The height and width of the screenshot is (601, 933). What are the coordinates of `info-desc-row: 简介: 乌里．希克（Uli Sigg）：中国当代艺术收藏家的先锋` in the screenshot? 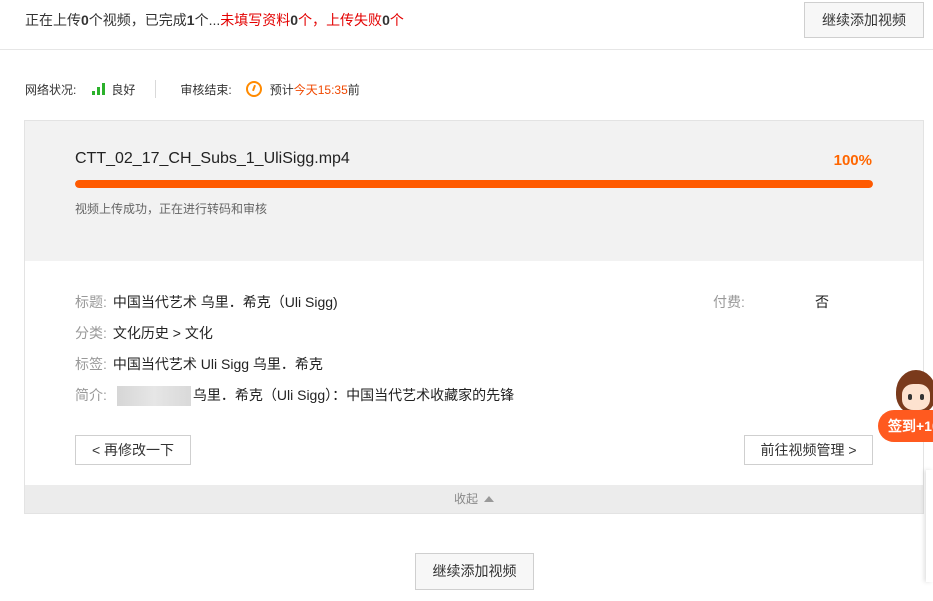 It's located at (295, 396).